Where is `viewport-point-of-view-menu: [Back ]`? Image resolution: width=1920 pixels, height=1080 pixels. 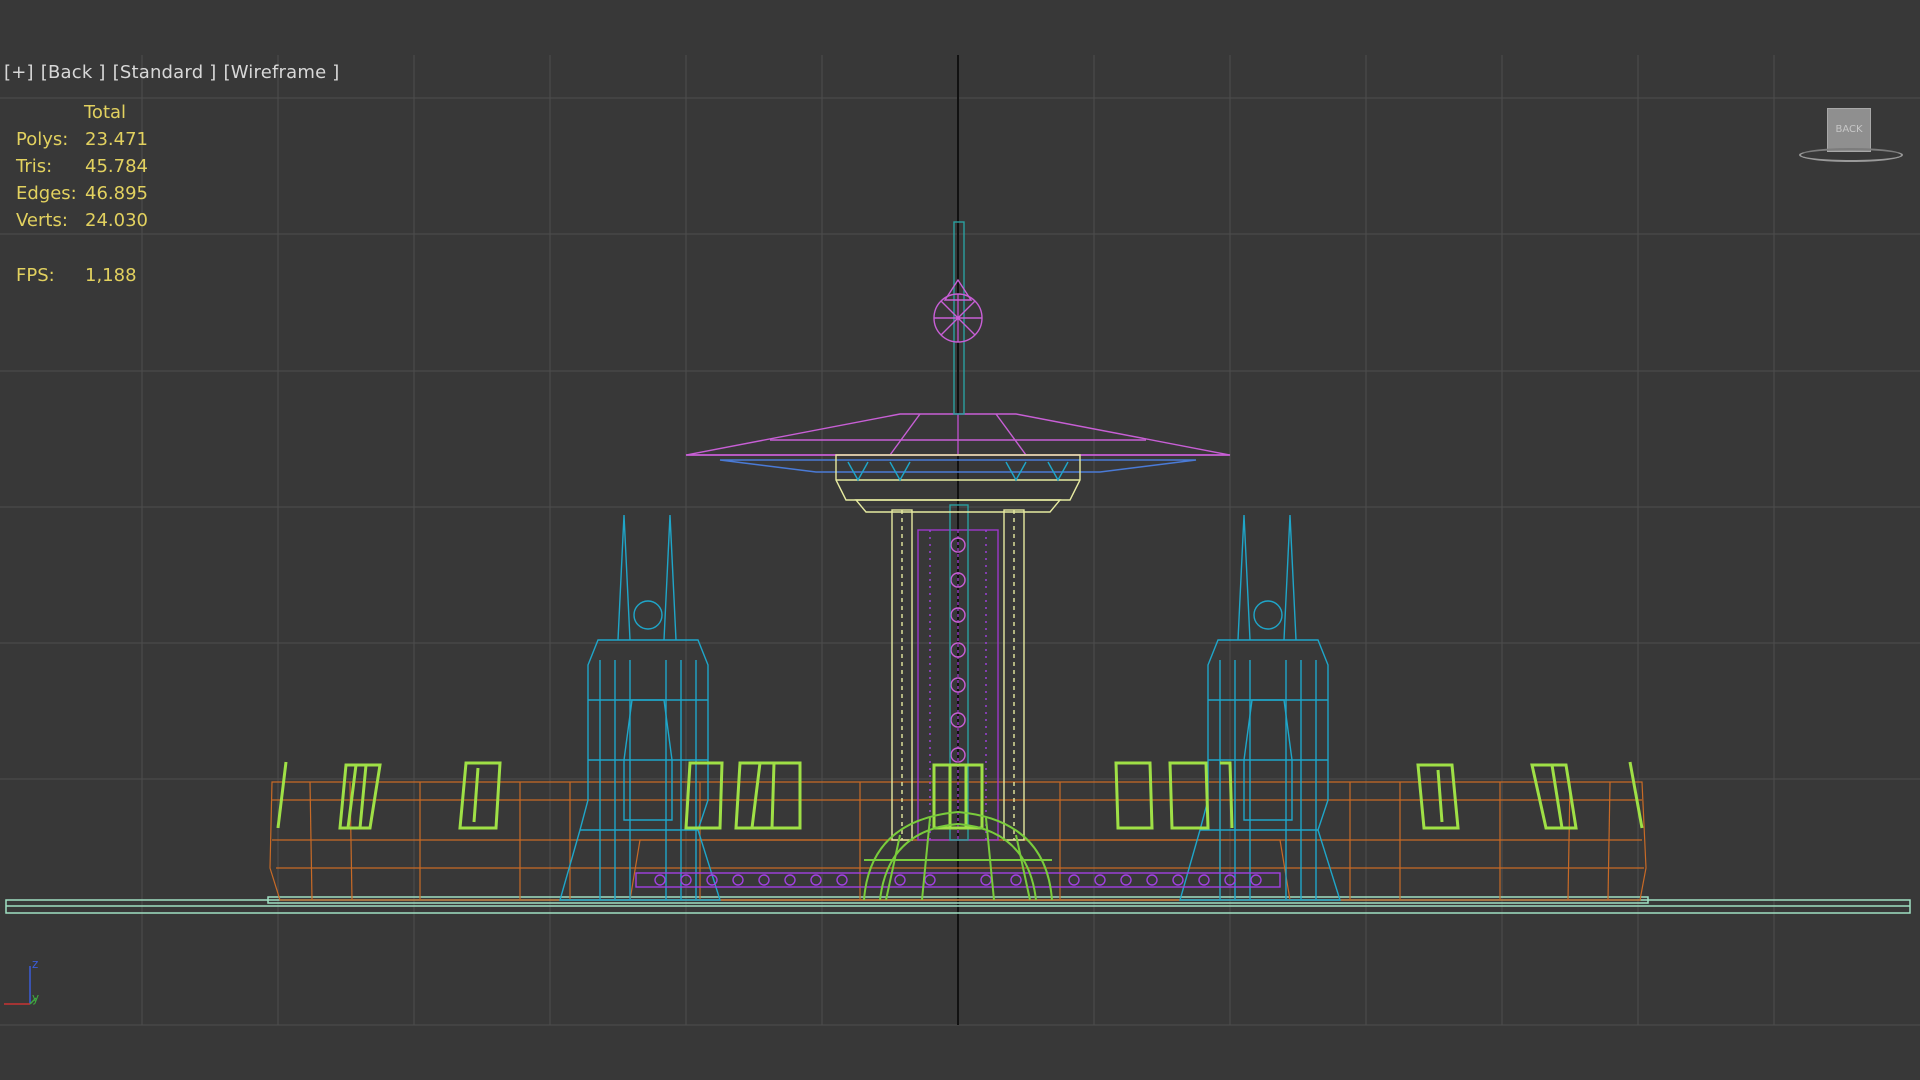
viewport-point-of-view-menu: [Back ] is located at coordinates (73, 72).